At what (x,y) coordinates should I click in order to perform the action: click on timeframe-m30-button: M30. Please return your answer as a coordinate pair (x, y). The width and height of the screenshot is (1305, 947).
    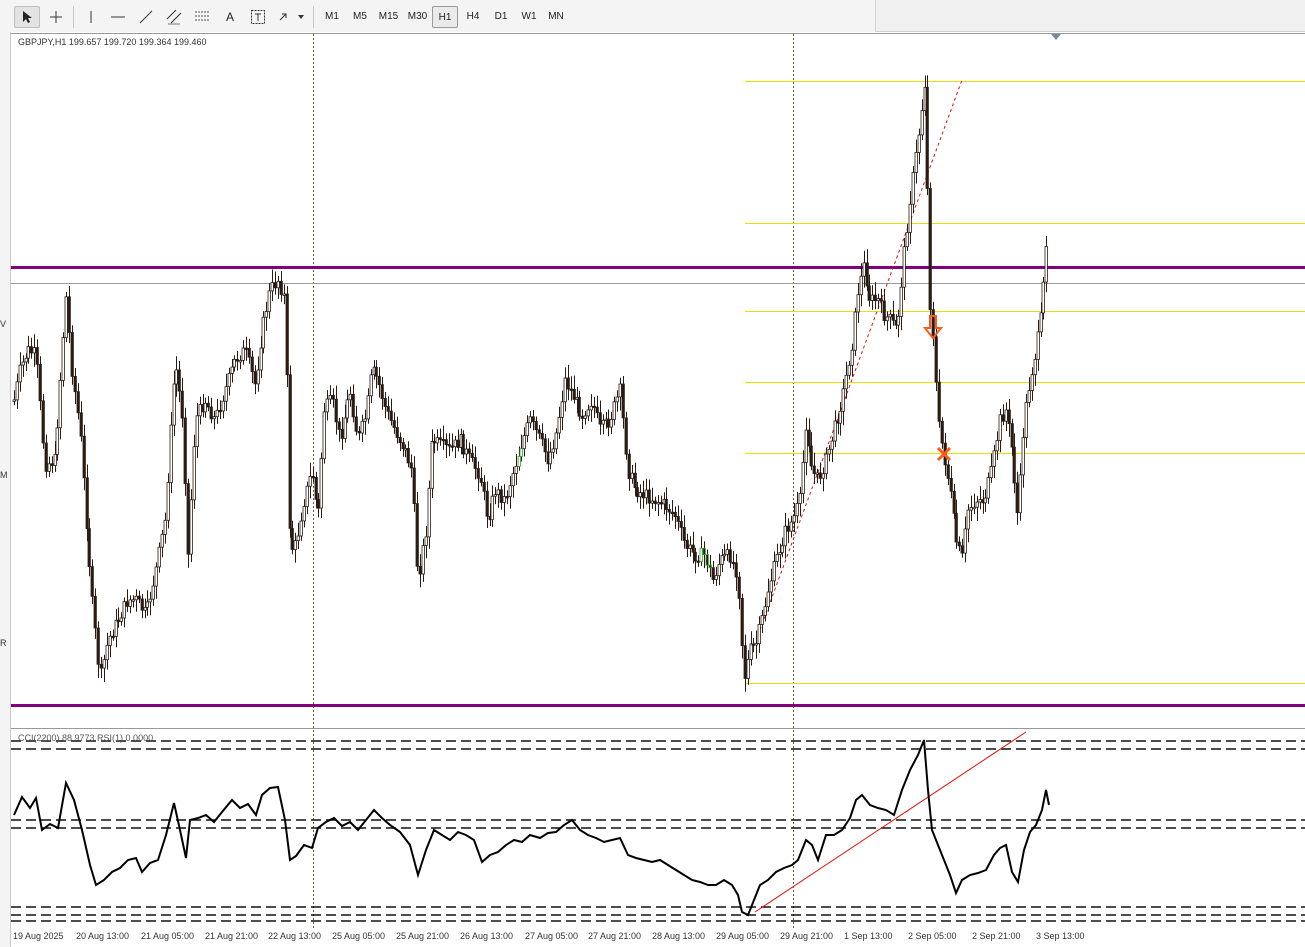
    Looking at the image, I should click on (417, 17).